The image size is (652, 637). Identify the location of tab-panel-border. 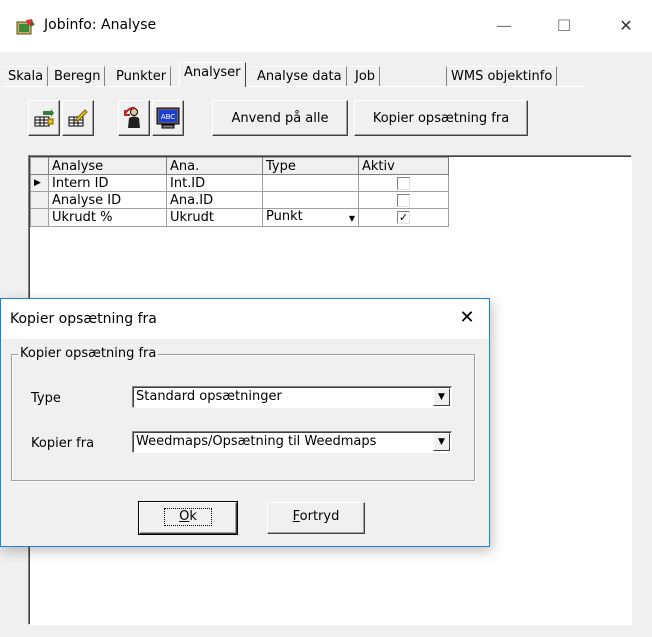
(293, 86).